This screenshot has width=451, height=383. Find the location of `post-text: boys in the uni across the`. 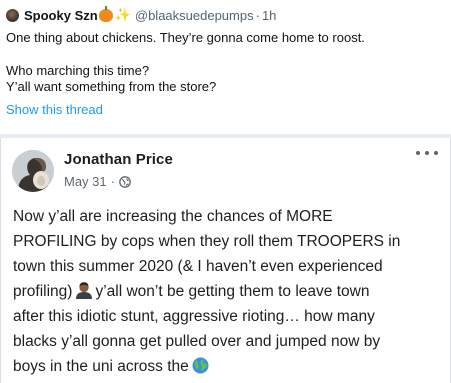

post-text: boys in the uni across the is located at coordinates (101, 366).